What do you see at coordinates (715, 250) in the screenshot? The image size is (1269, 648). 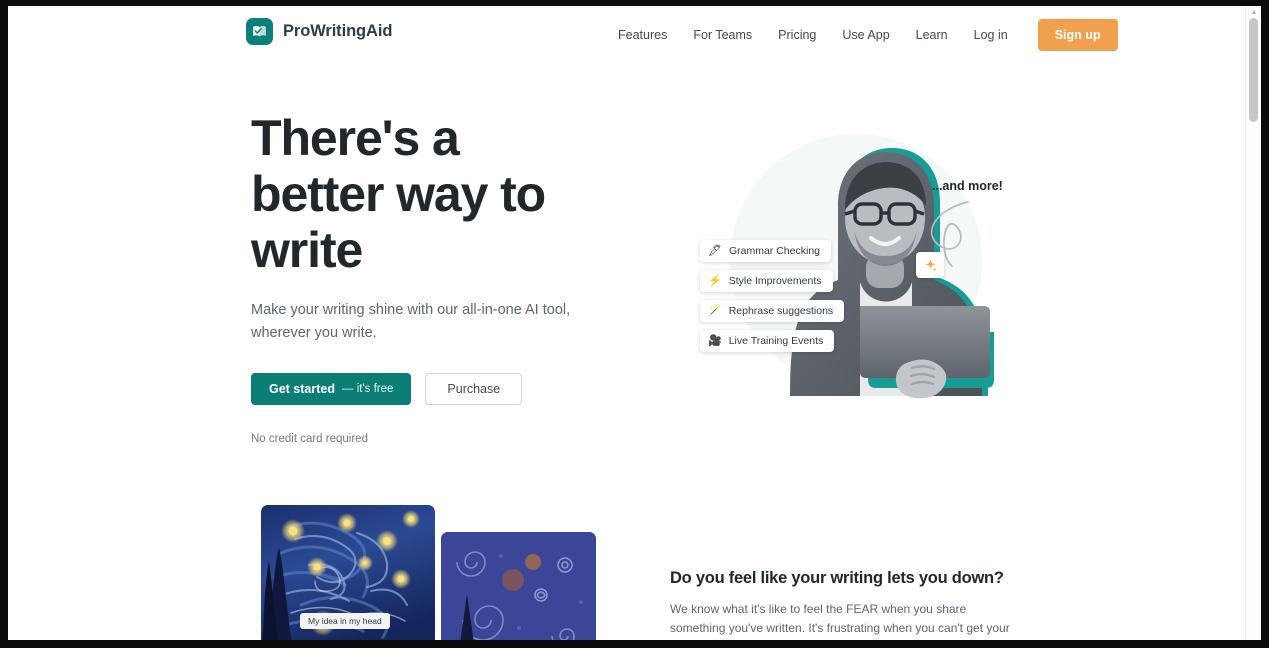 I see `feather-pen-icon: 🖋` at bounding box center [715, 250].